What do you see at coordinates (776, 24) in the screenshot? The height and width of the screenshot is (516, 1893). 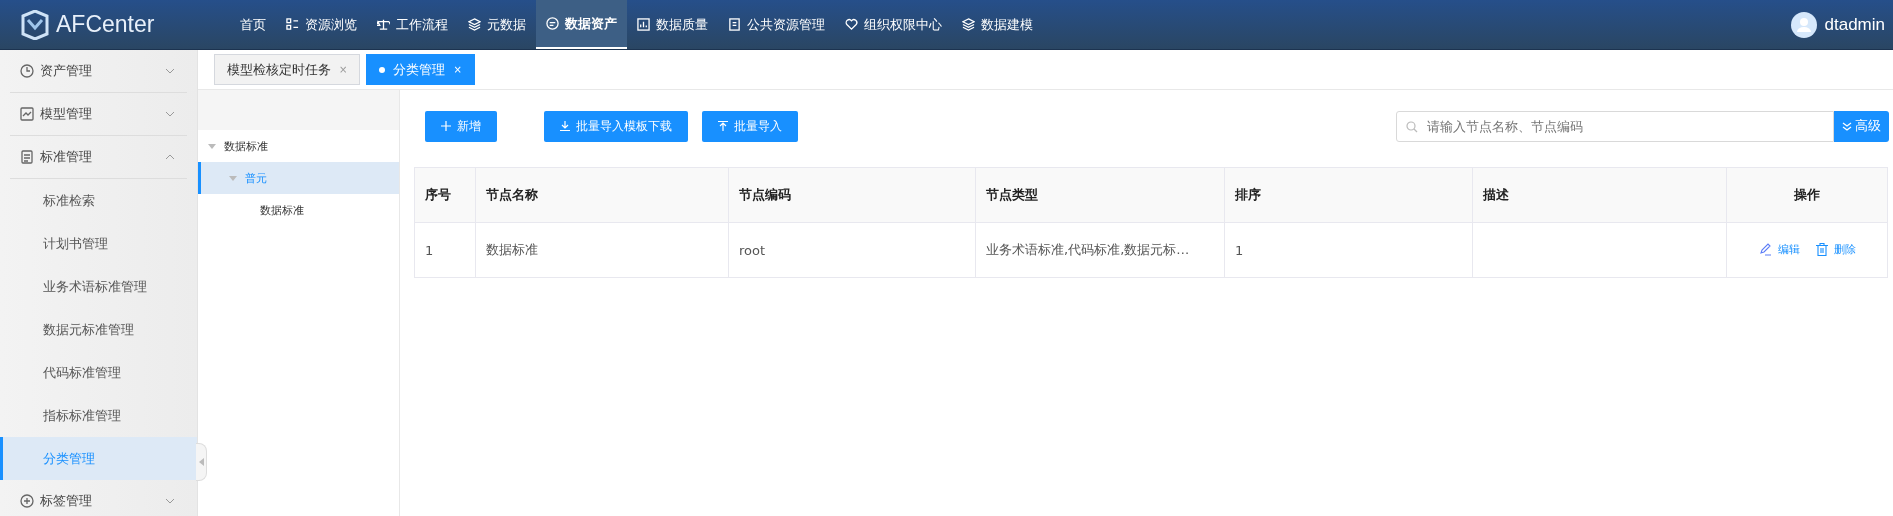 I see `nav-tab: 公共资源管理` at bounding box center [776, 24].